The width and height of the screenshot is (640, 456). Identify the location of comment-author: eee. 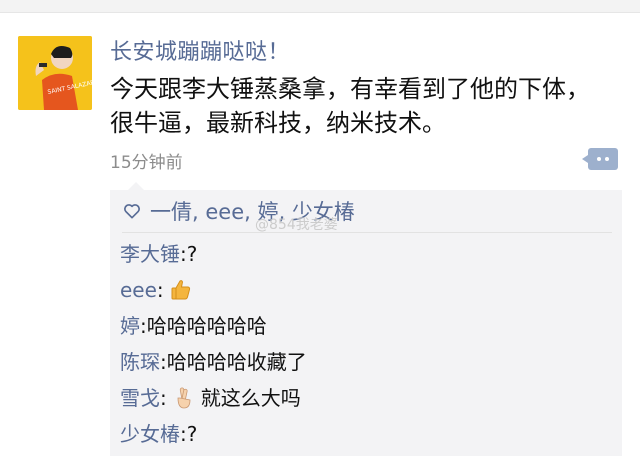
(138, 290).